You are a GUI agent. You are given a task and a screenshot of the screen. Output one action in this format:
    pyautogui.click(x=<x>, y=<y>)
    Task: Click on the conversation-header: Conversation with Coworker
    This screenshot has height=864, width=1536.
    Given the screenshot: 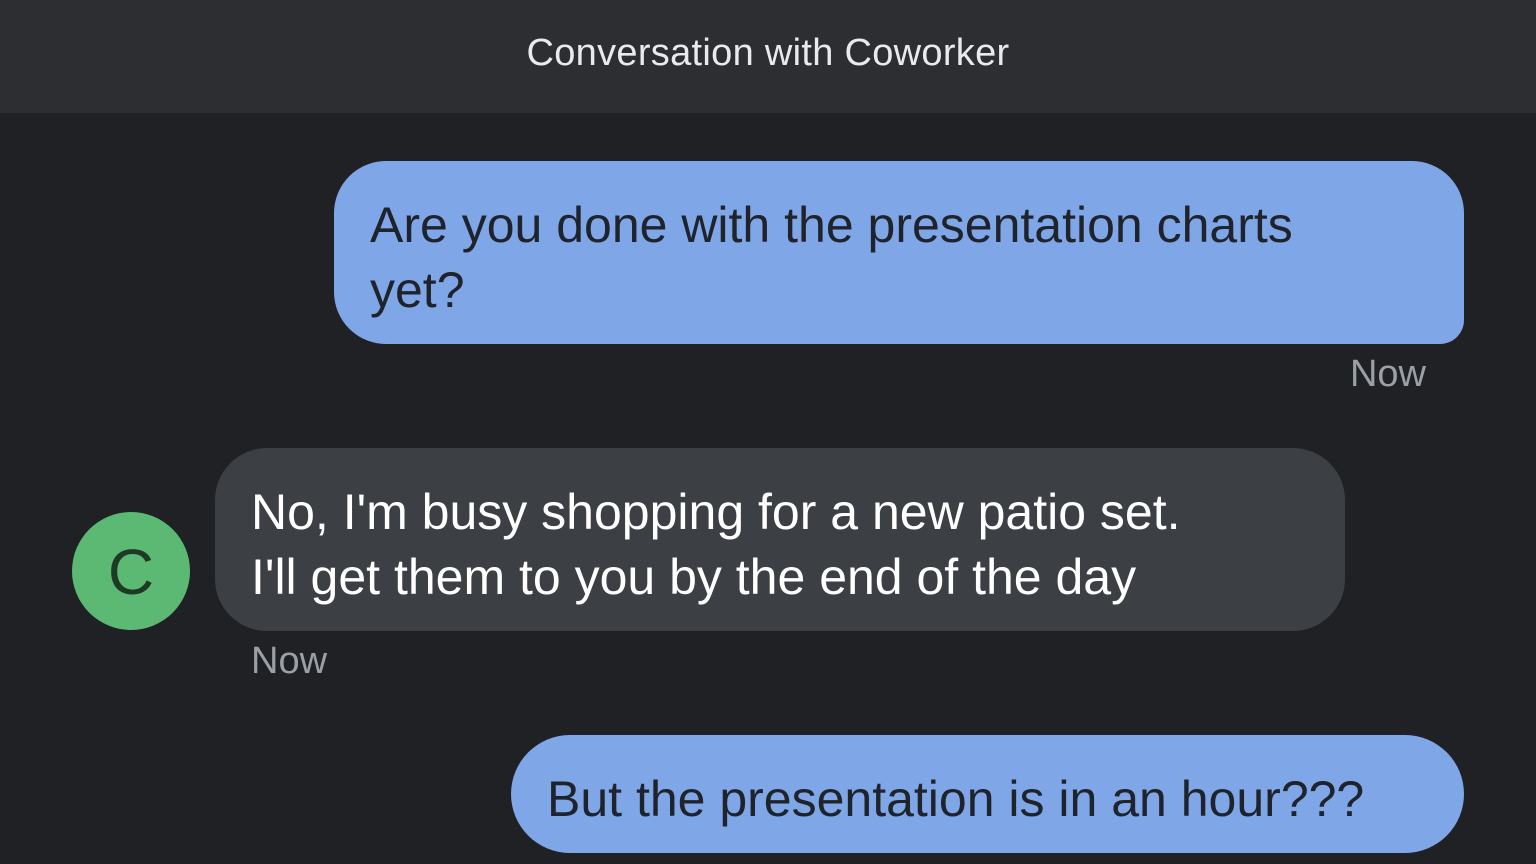 What is the action you would take?
    pyautogui.click(x=768, y=56)
    